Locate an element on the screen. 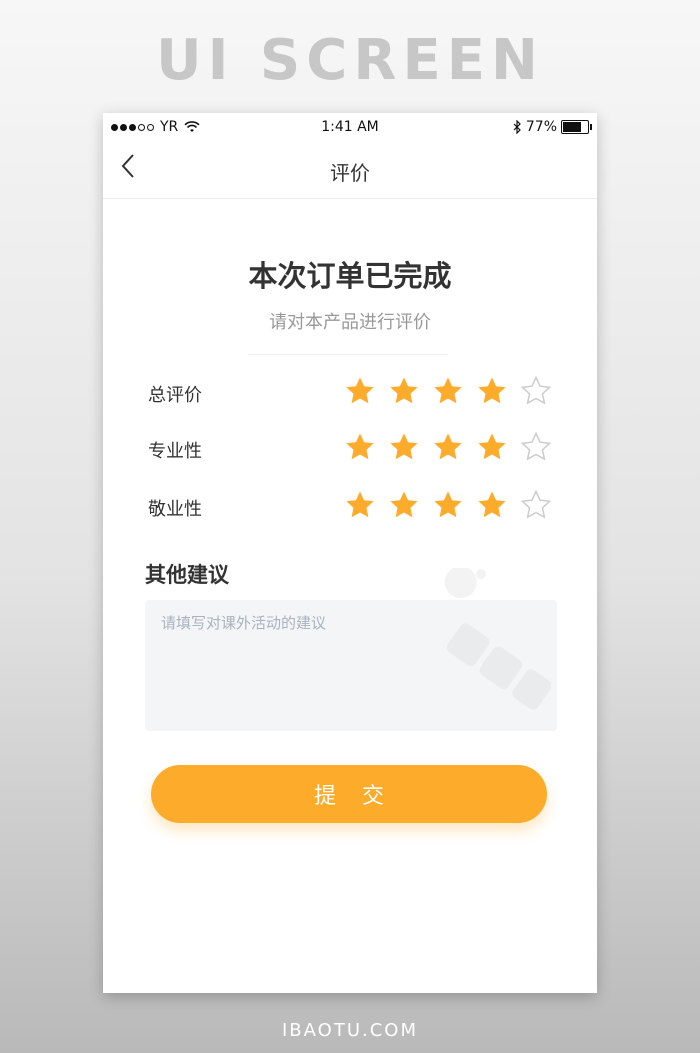  suggestions-input is located at coordinates (351, 665).